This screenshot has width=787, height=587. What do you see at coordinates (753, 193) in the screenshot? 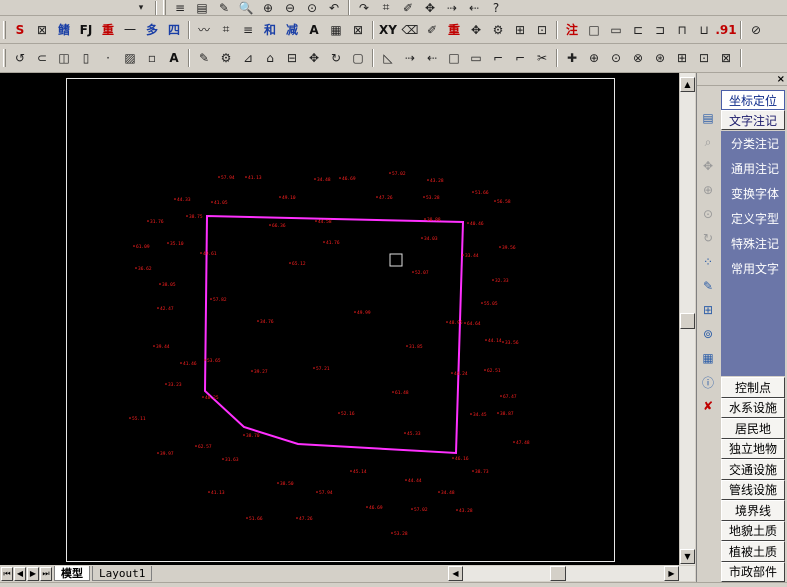
I see `menu-item-change-font: 变换字体` at bounding box center [753, 193].